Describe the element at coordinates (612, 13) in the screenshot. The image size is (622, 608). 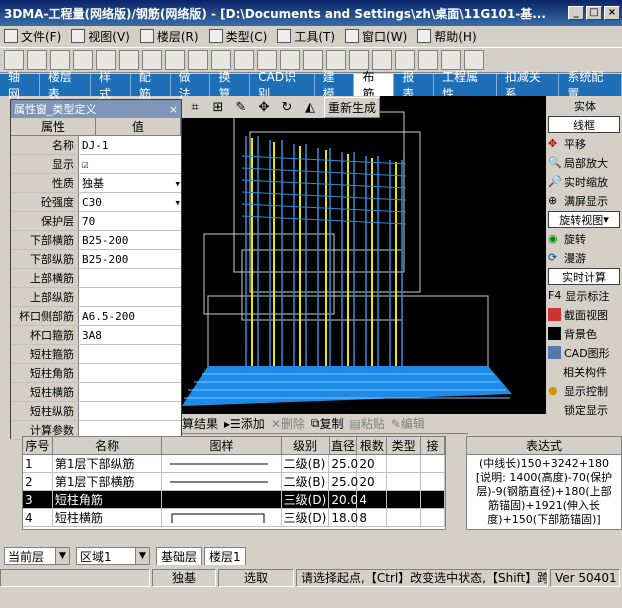
I see `close-button: ×` at that location.